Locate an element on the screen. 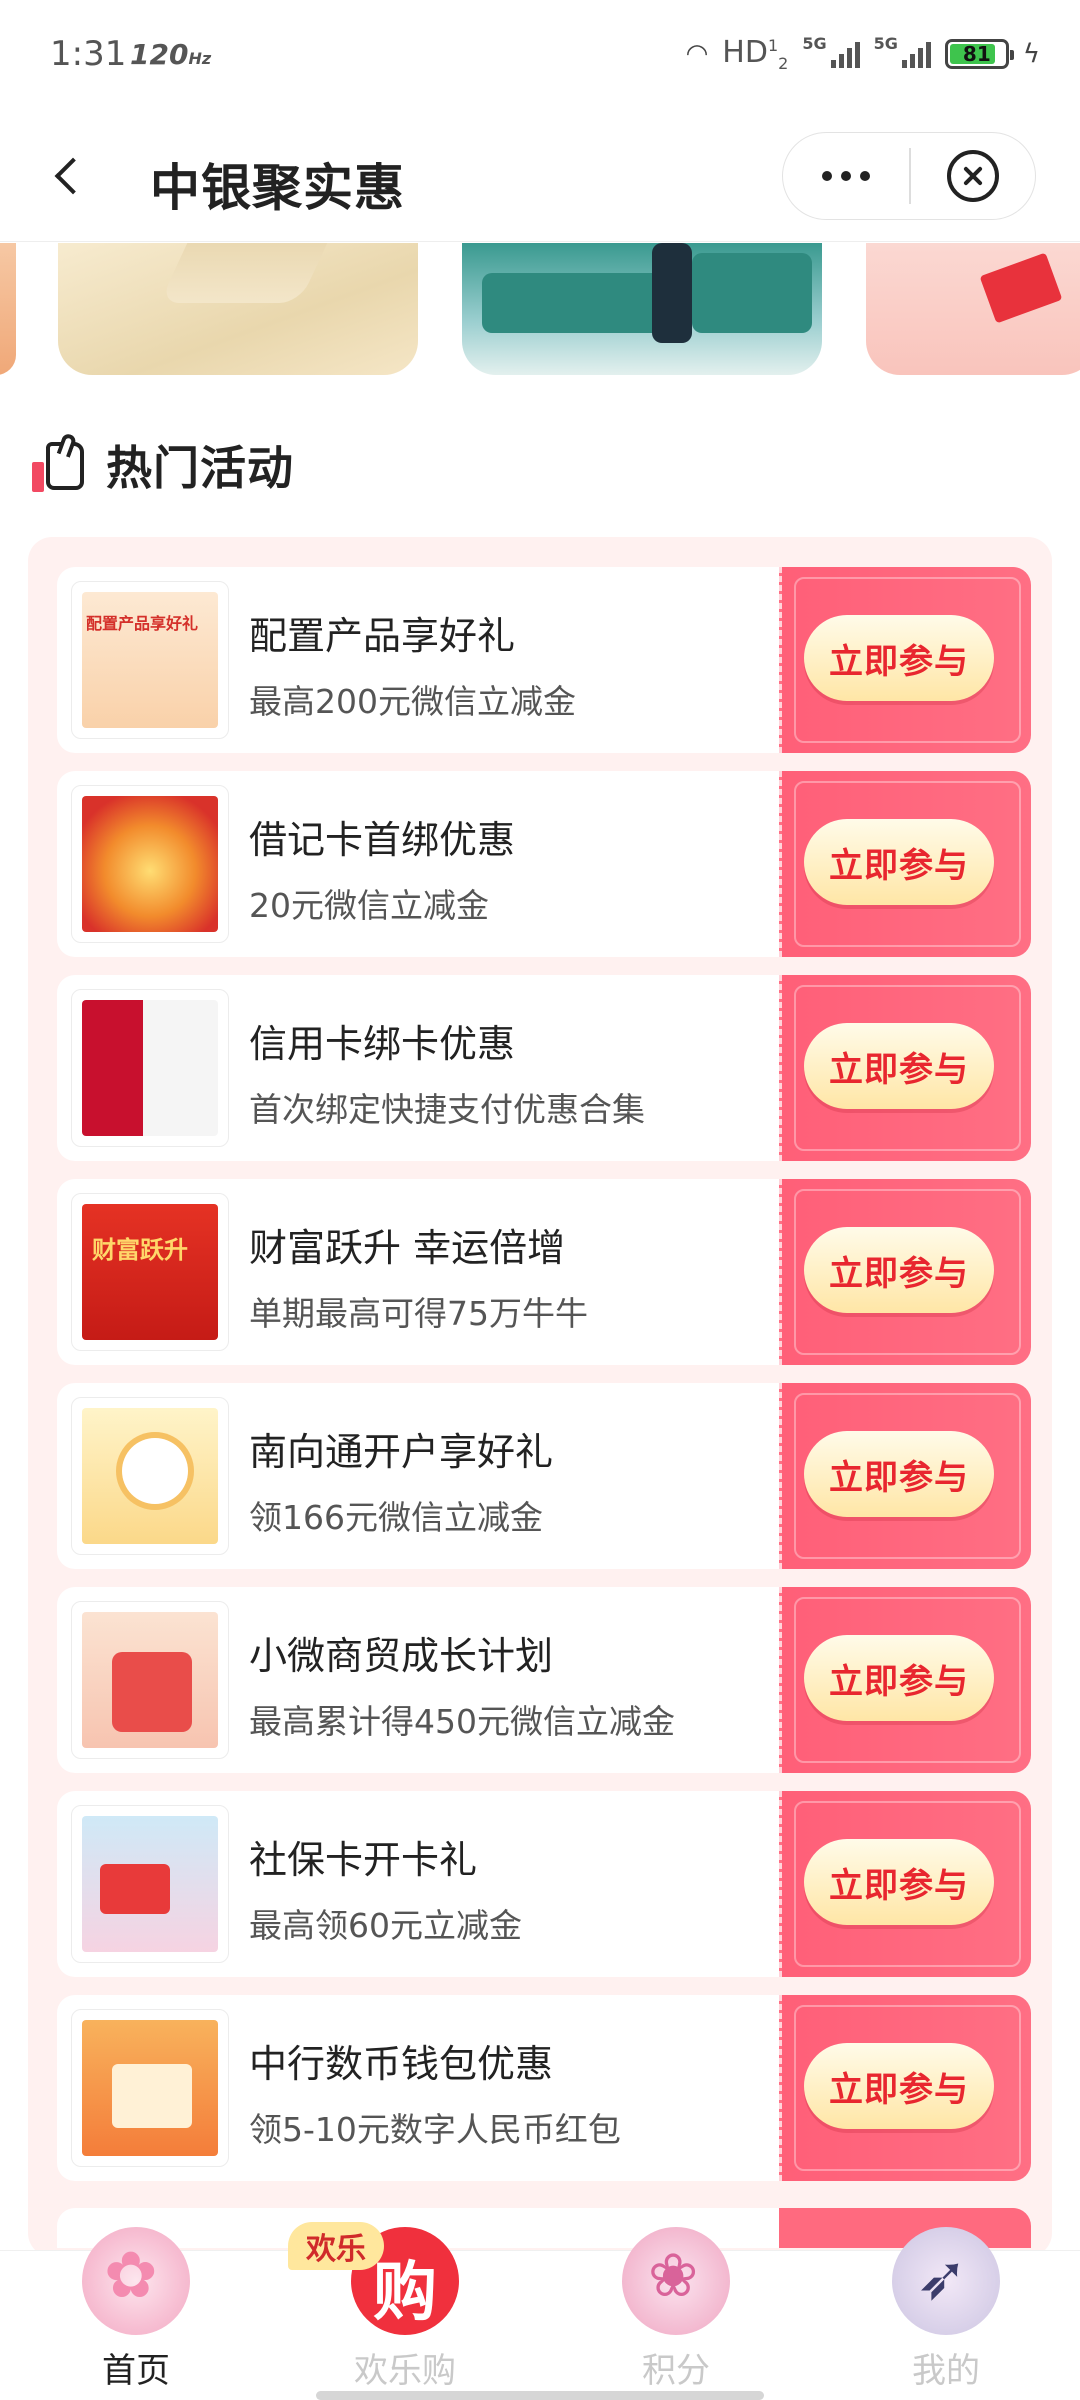 Image resolution: width=1080 pixels, height=2400 pixels. tab-home: 首页 is located at coordinates (136, 2313).